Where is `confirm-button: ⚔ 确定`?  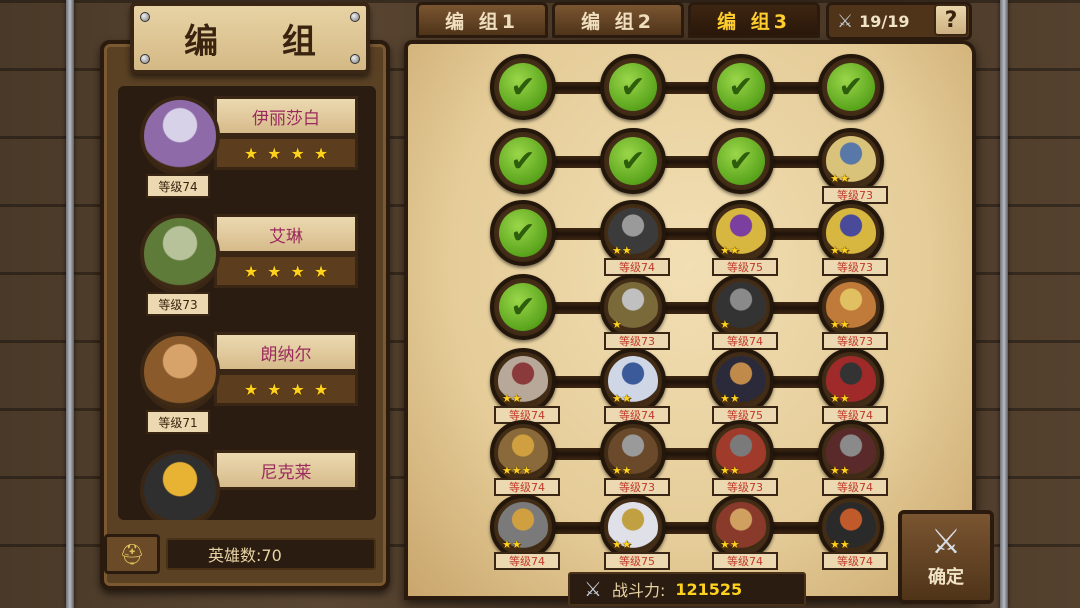 confirm-button: ⚔ 确定 is located at coordinates (946, 557).